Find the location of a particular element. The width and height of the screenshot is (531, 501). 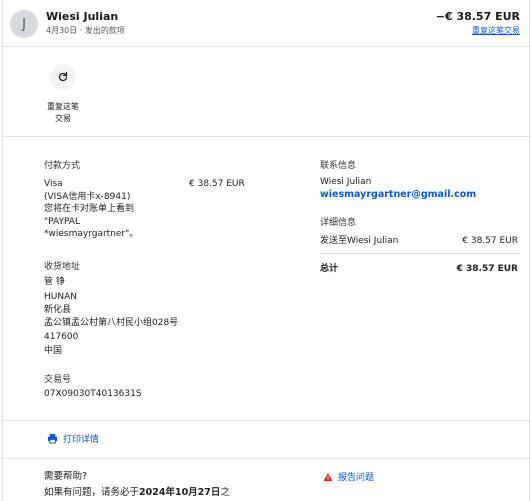

statement-descriptor: "PAYPAL is located at coordinates (62, 221).